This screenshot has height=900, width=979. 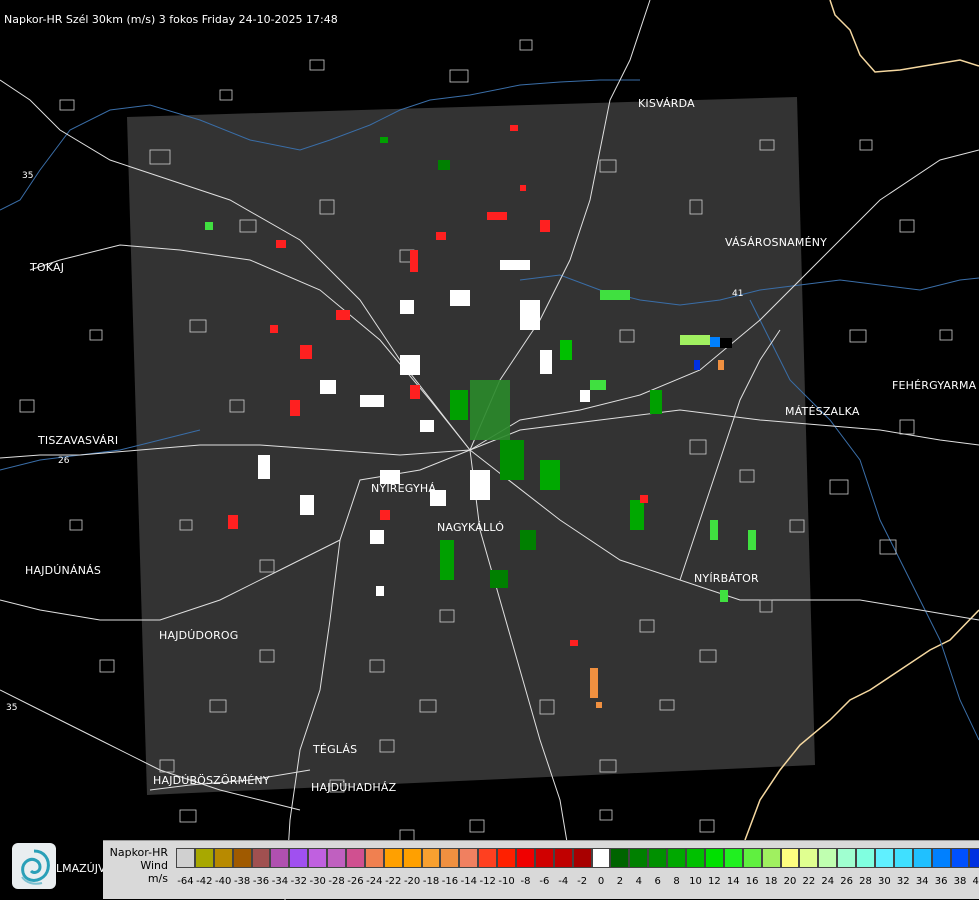 What do you see at coordinates (903, 881) in the screenshot?
I see `legend-tick-label: 32` at bounding box center [903, 881].